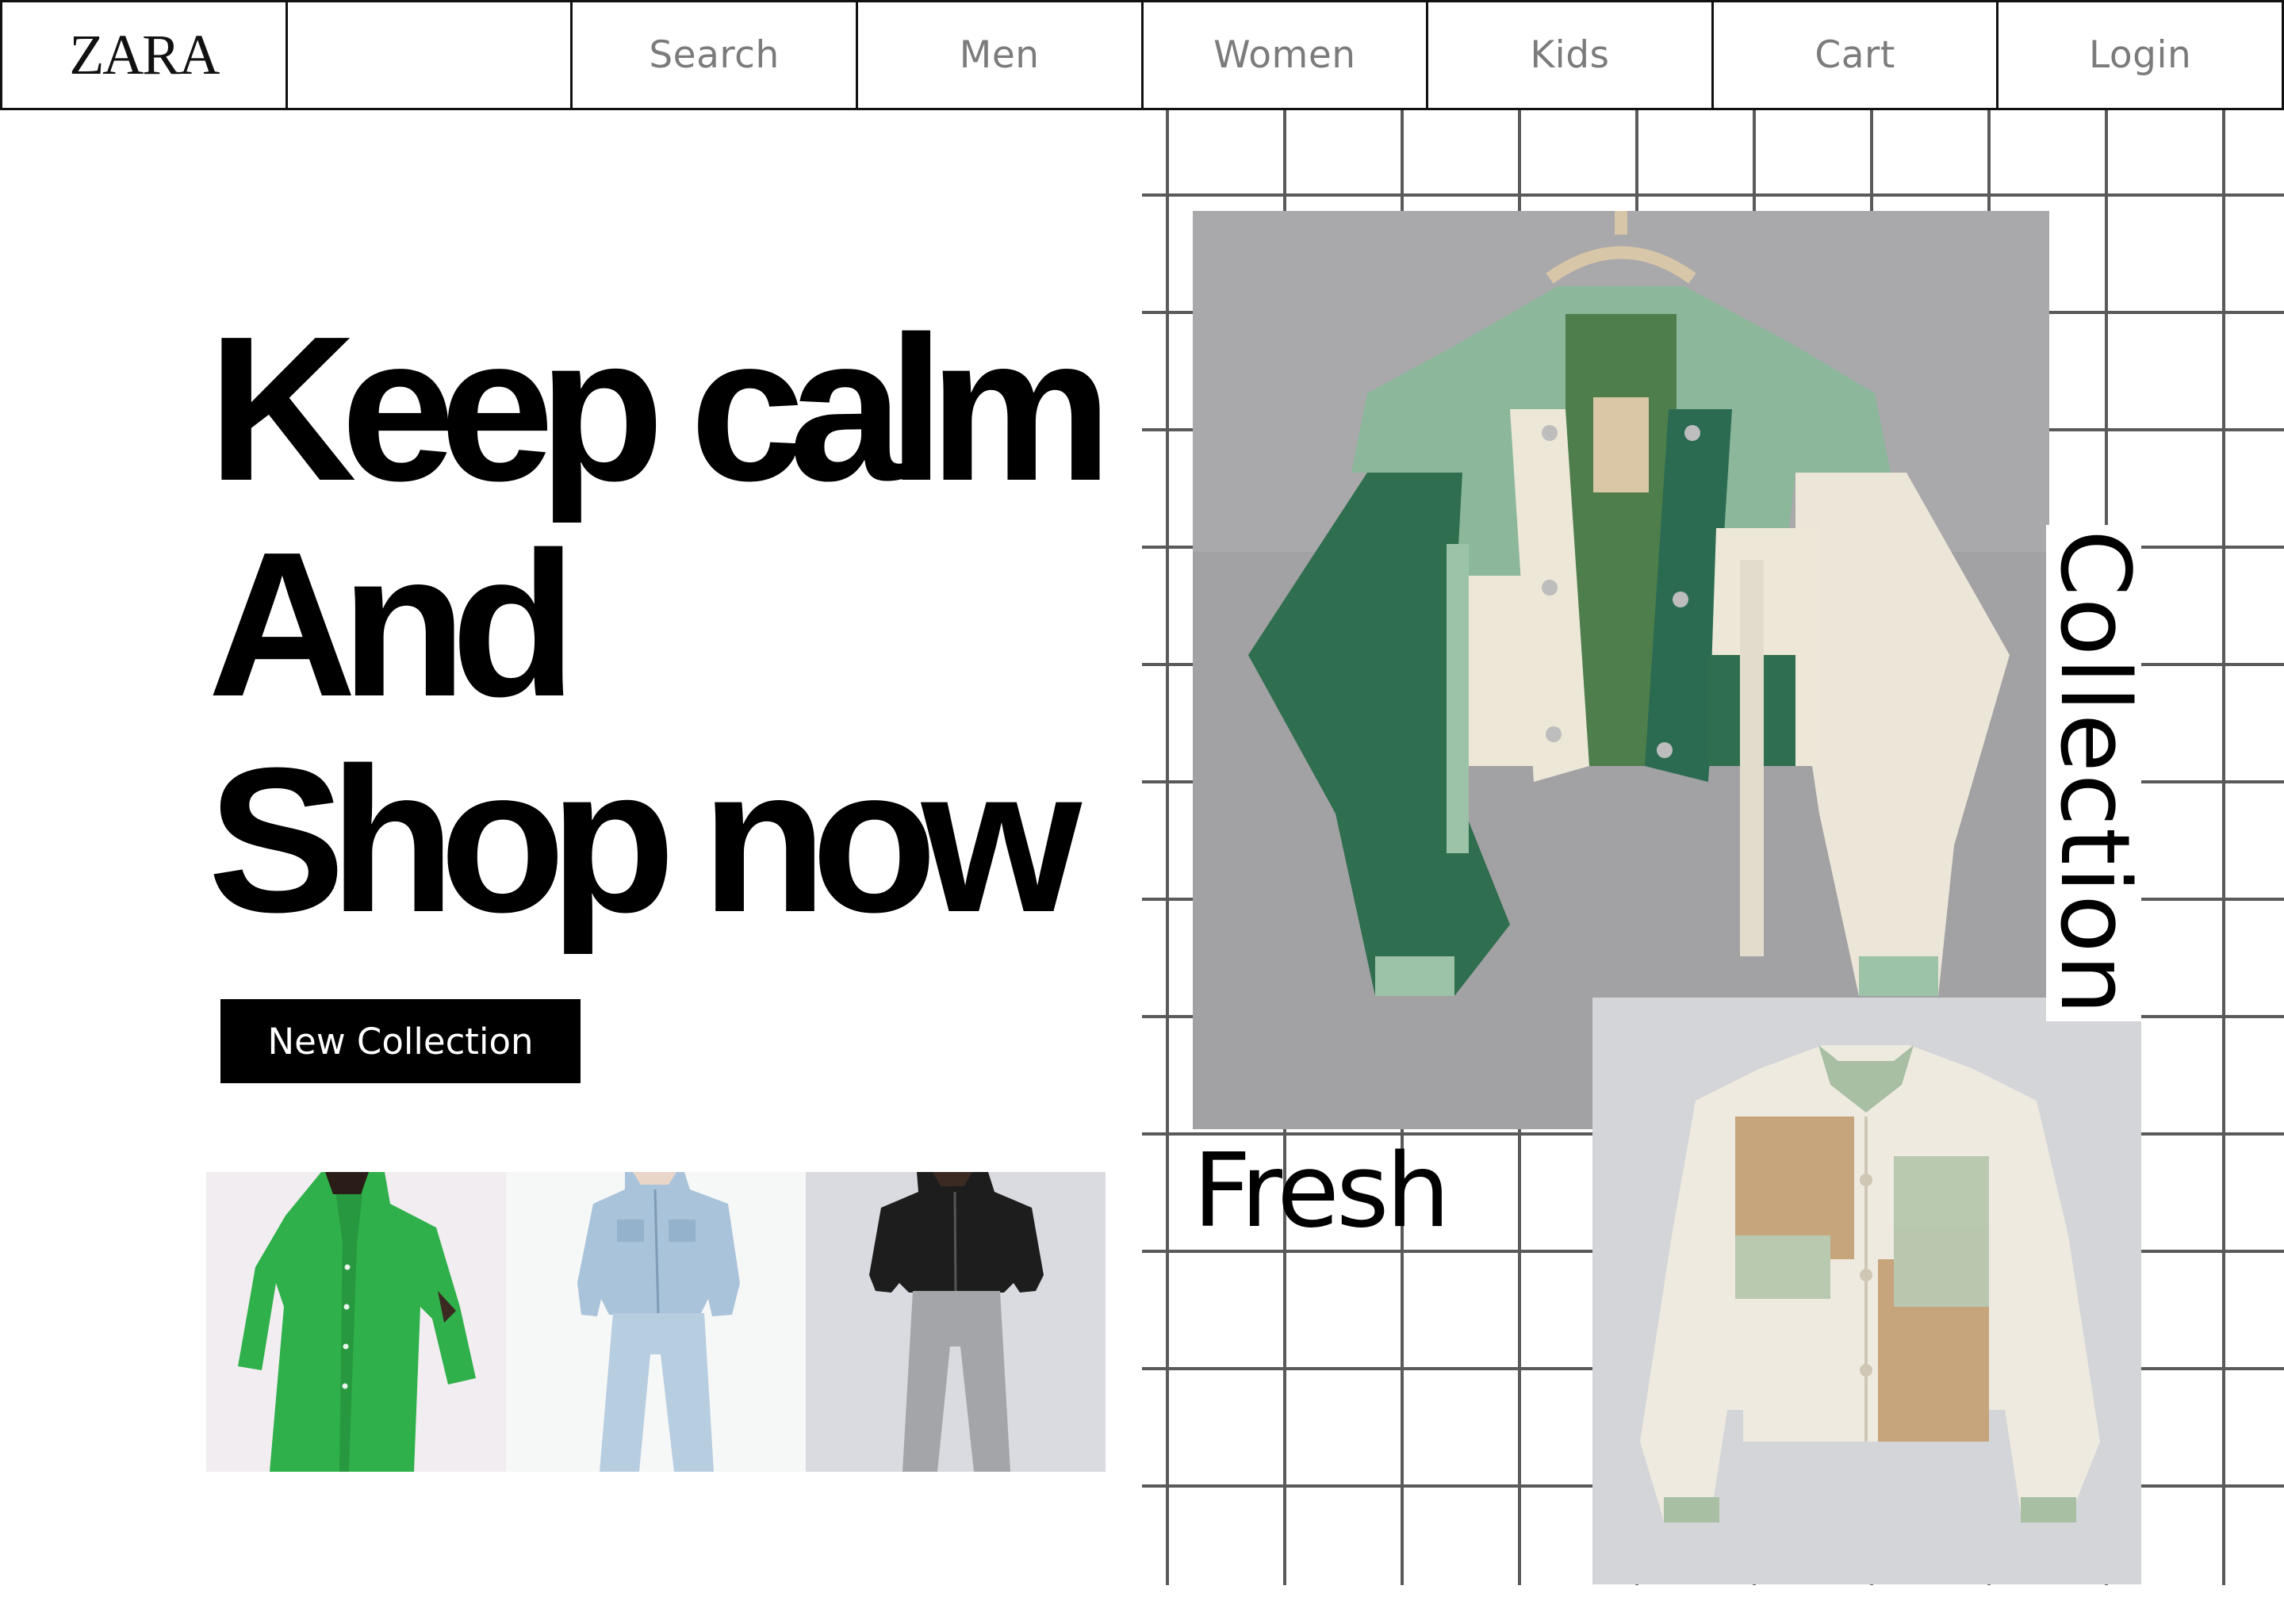 The height and width of the screenshot is (1624, 2284). I want to click on nav-empty-cell, so click(430, 55).